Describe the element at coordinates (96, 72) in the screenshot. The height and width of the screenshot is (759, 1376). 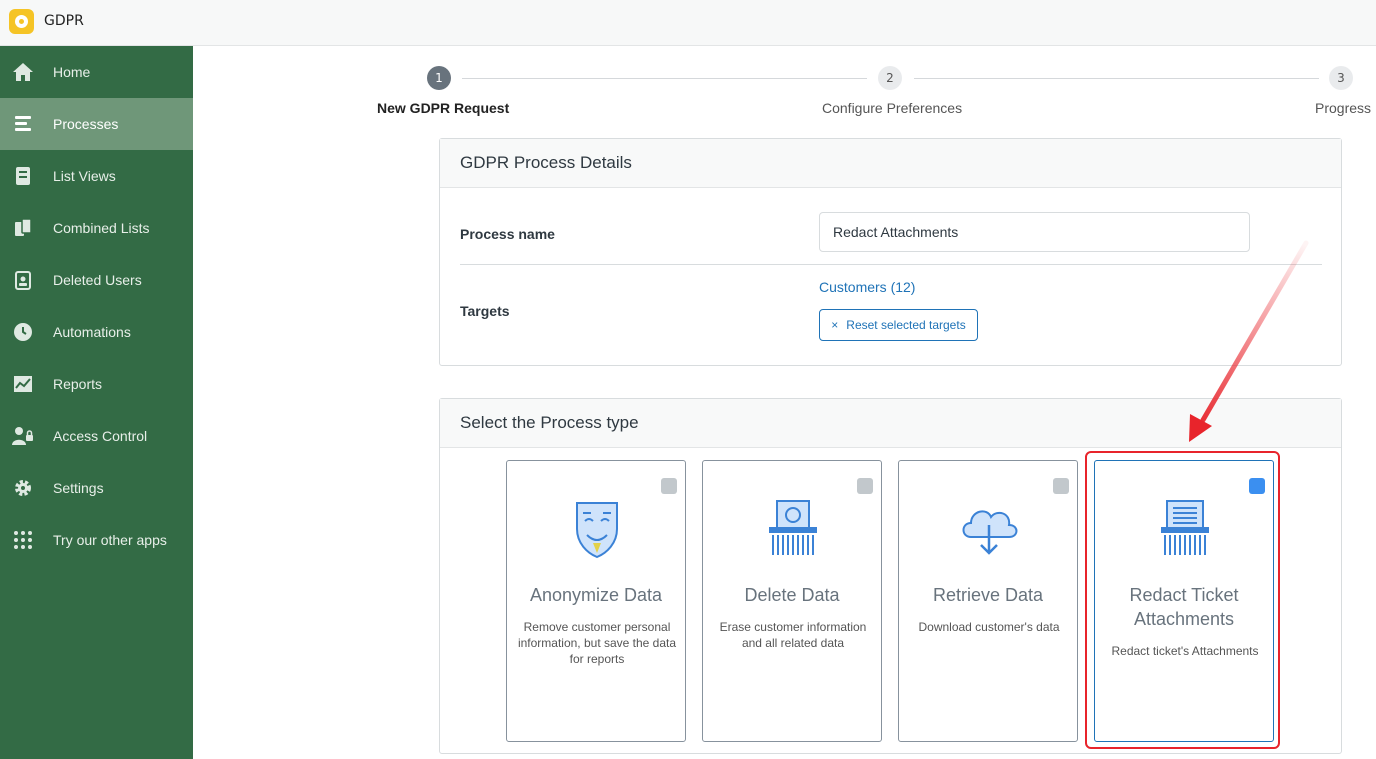
I see `sidebar-item-home: Home` at that location.